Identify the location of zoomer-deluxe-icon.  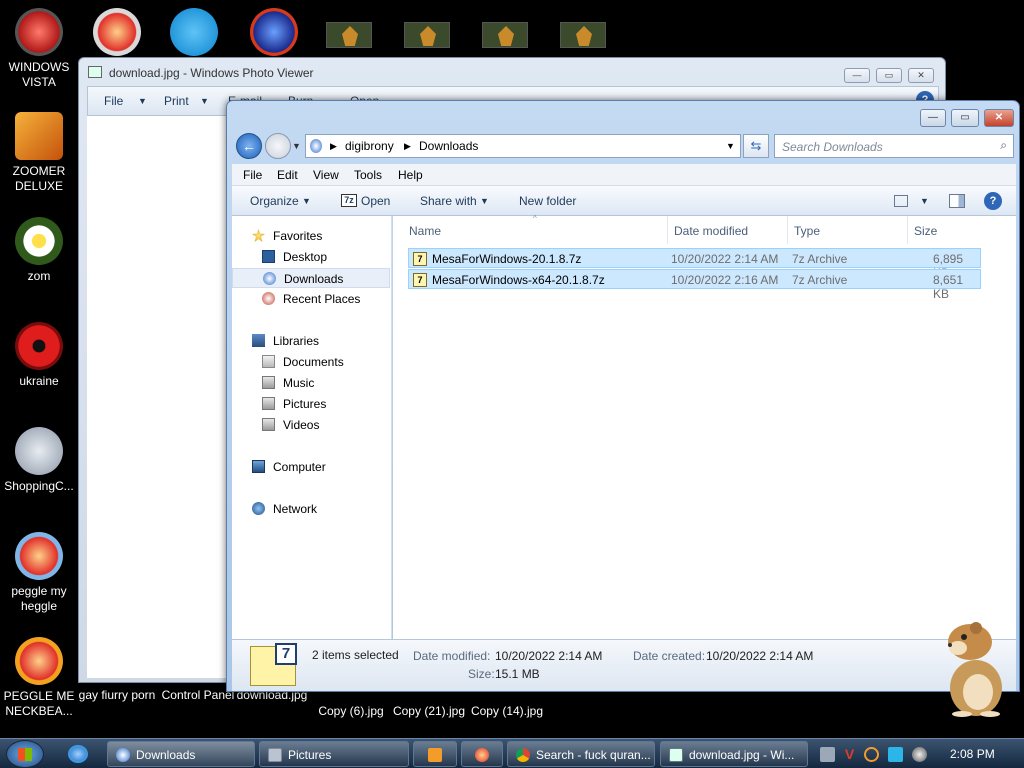
(39, 136).